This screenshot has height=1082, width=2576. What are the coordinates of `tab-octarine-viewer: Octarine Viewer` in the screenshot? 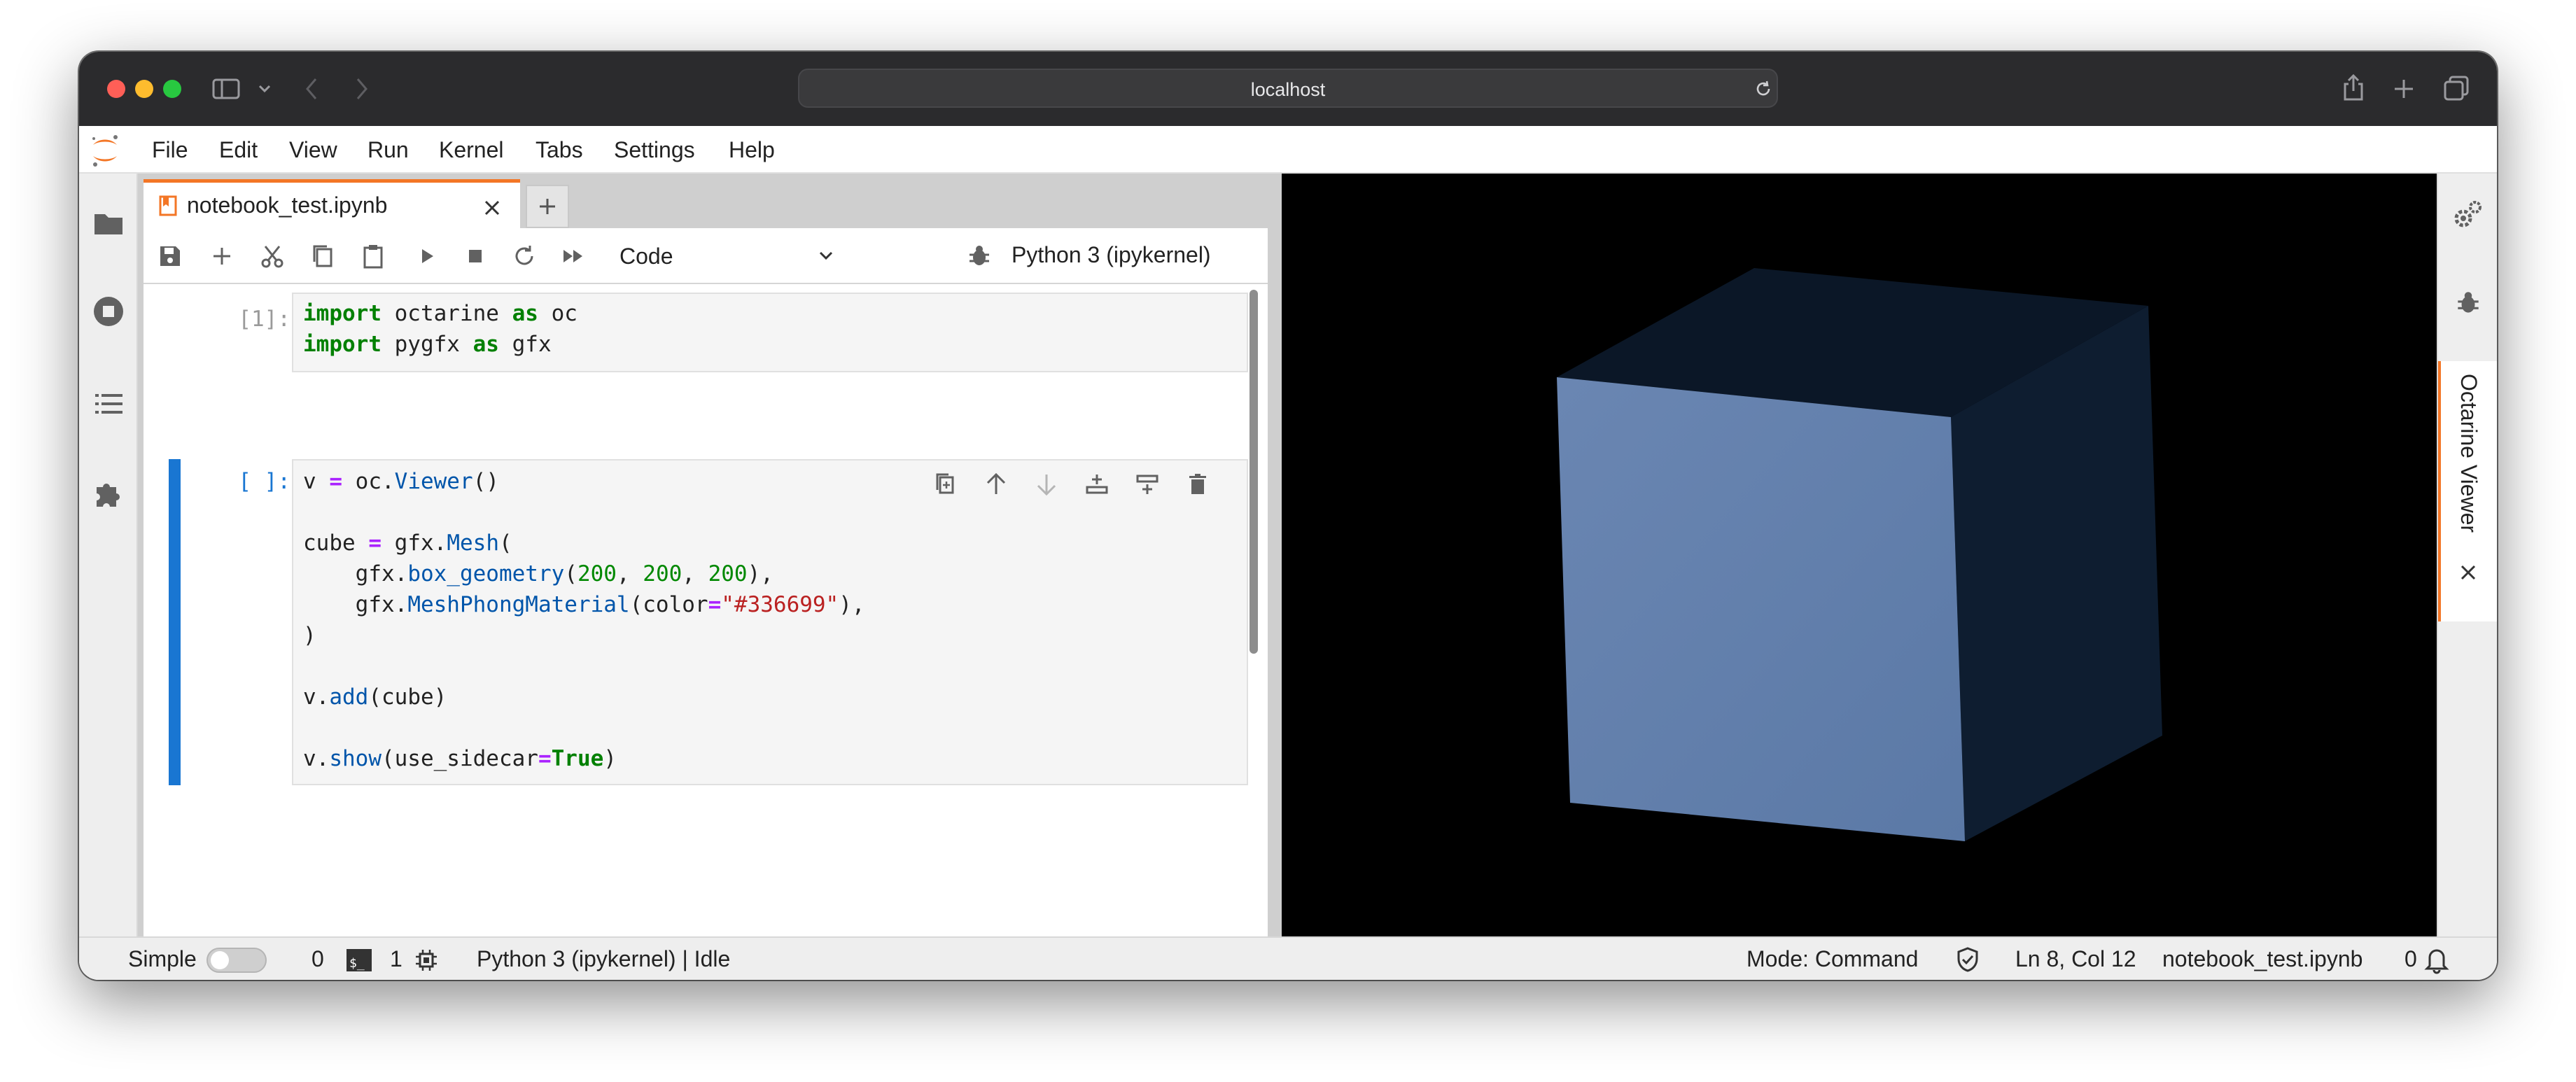 It's located at (2467, 491).